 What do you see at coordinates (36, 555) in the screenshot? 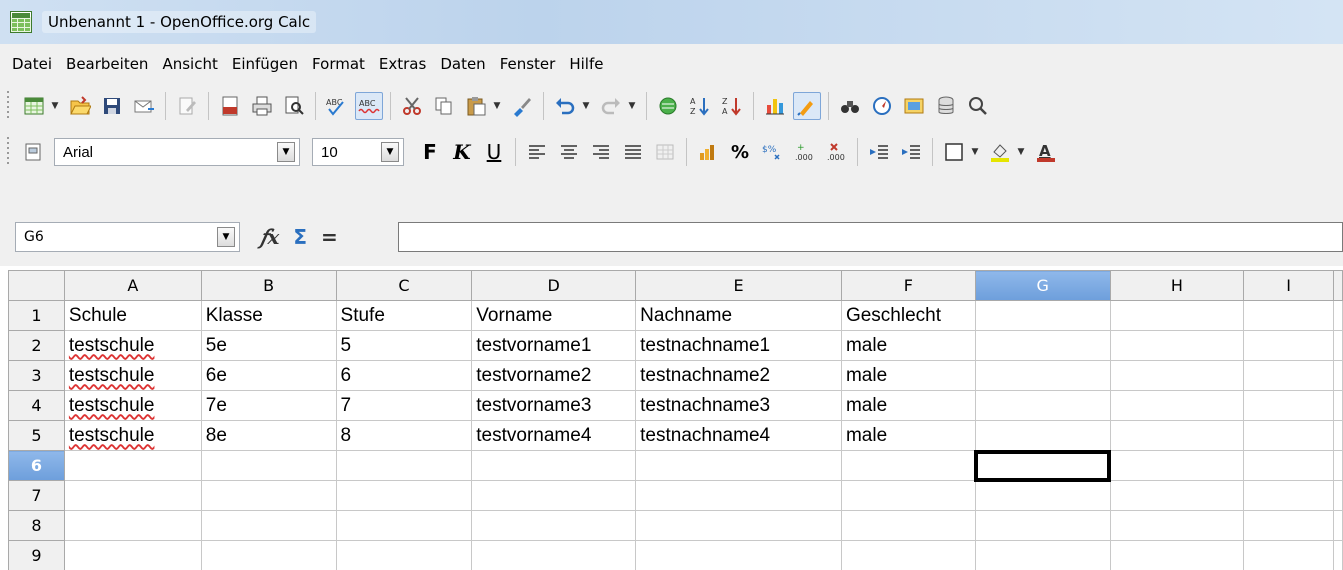
I see `row-header: 9` at bounding box center [36, 555].